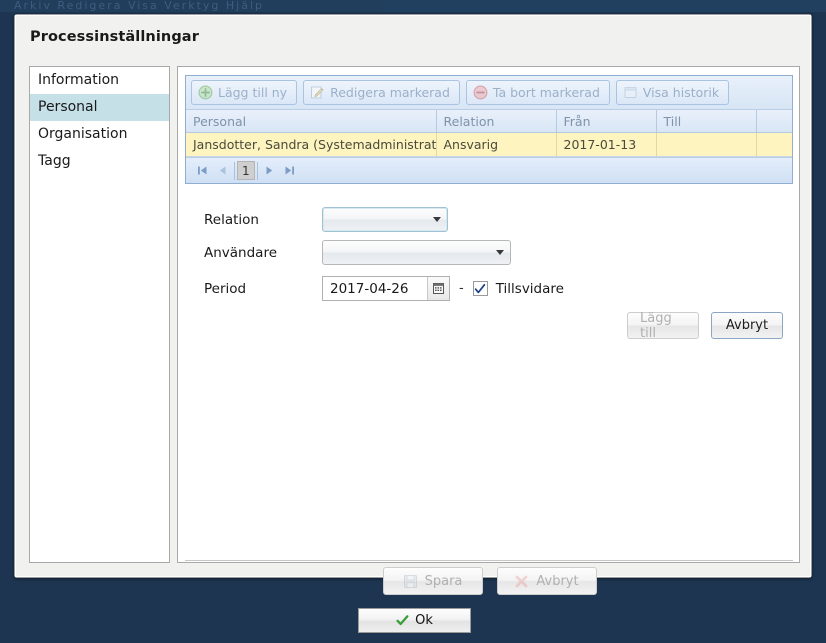  What do you see at coordinates (521, 581) in the screenshot?
I see `red-cross-icon` at bounding box center [521, 581].